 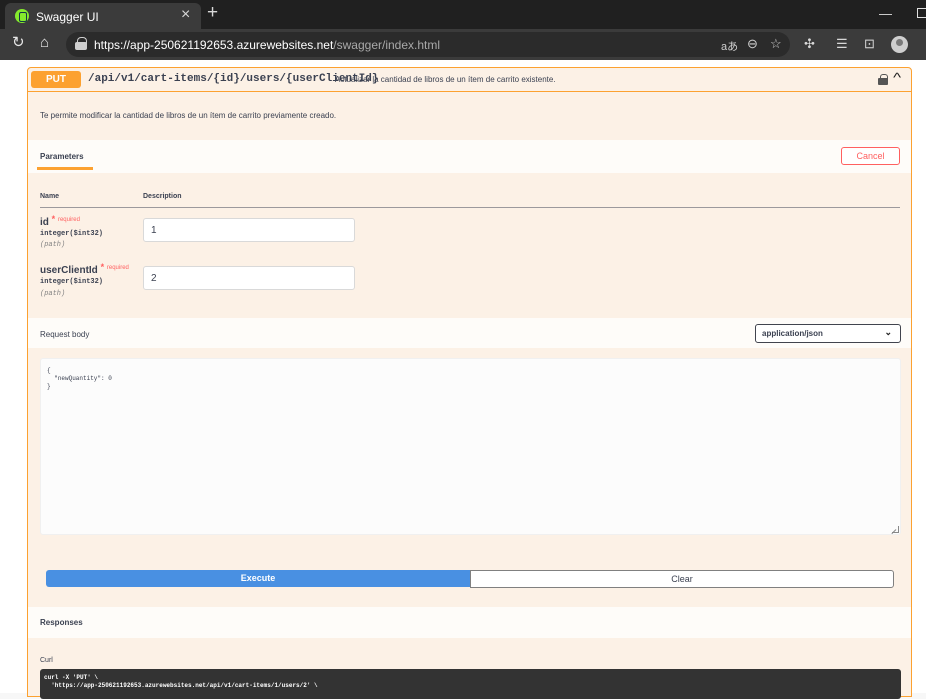 I want to click on content-type-value: application/json, so click(x=792, y=333).